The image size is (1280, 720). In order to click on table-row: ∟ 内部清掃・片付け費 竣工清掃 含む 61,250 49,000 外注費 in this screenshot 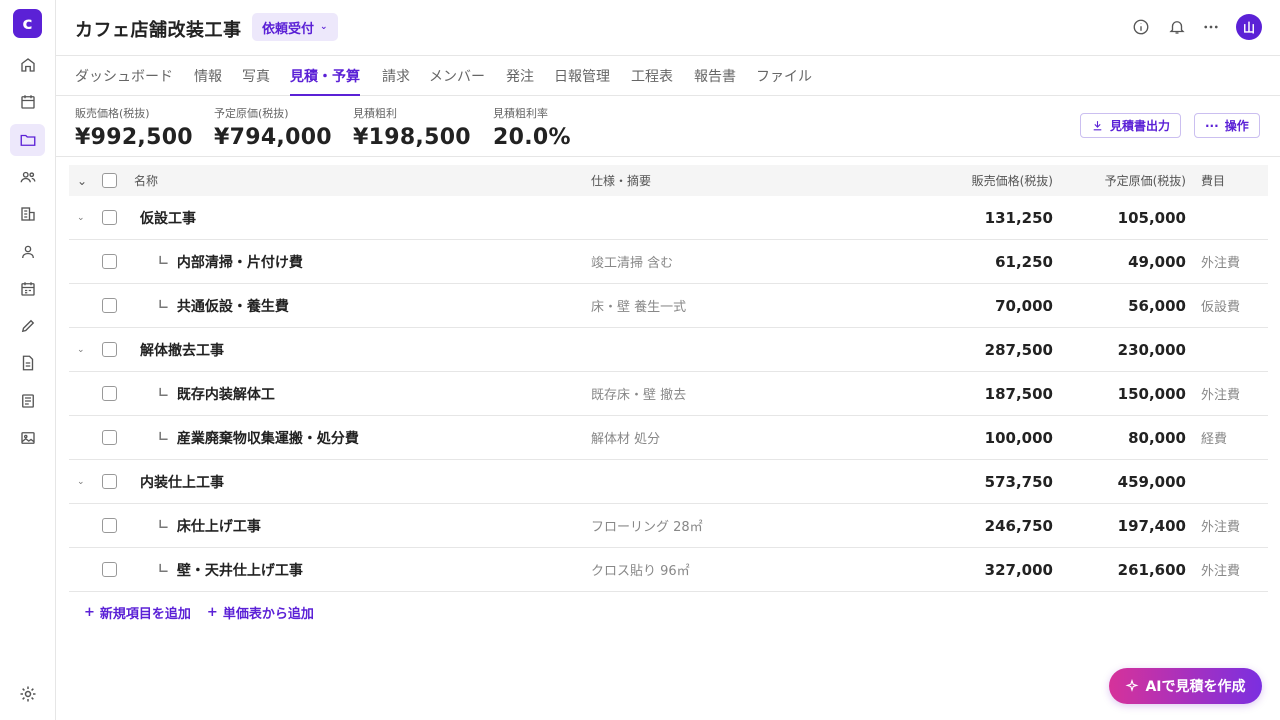, I will do `click(668, 262)`.